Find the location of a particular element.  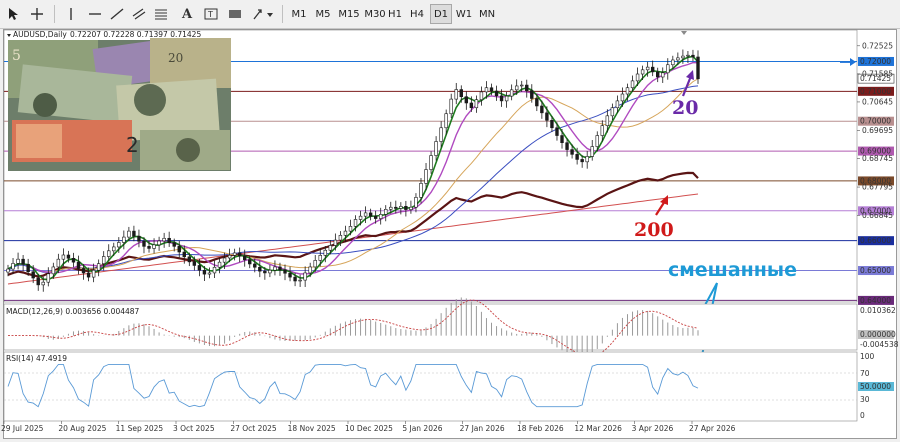

level-label: 0.72000 is located at coordinates (875, 61).